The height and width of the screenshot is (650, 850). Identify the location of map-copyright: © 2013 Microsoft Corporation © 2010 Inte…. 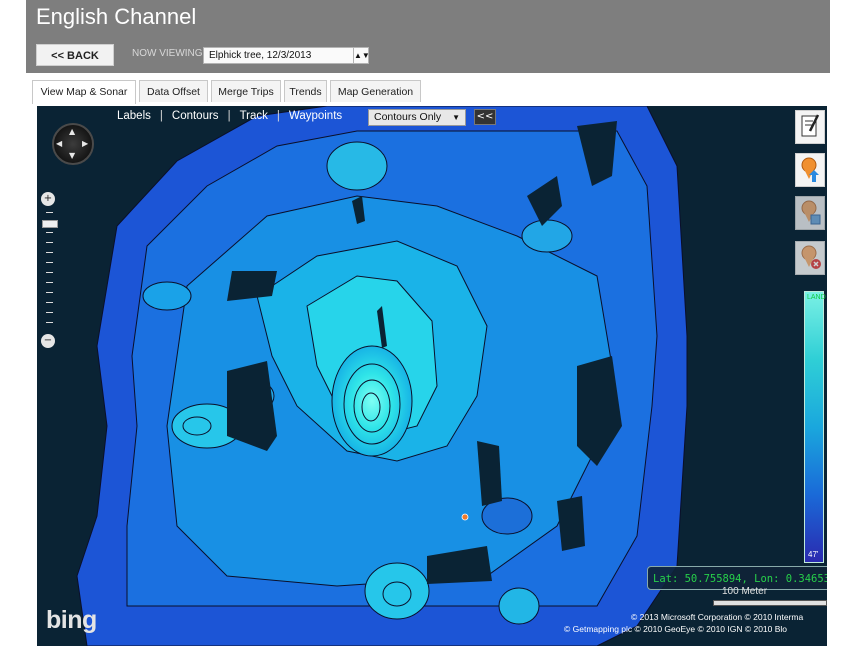
(717, 617).